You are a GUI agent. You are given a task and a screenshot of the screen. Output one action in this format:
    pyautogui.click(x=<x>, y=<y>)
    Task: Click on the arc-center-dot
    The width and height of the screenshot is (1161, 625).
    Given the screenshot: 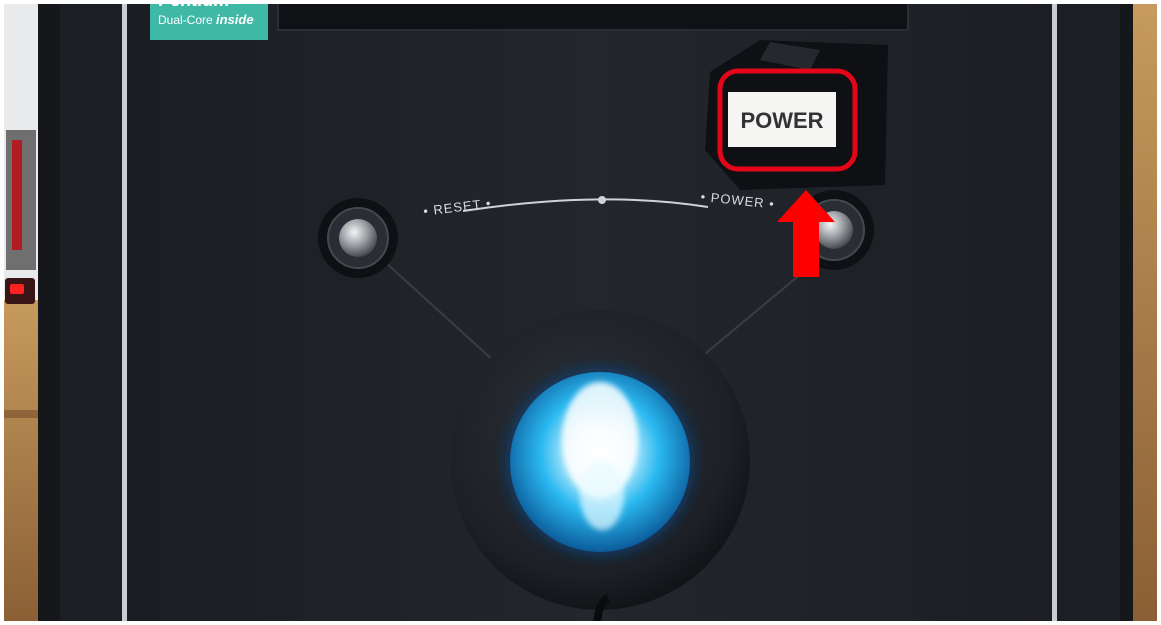 What is the action you would take?
    pyautogui.click(x=602, y=200)
    